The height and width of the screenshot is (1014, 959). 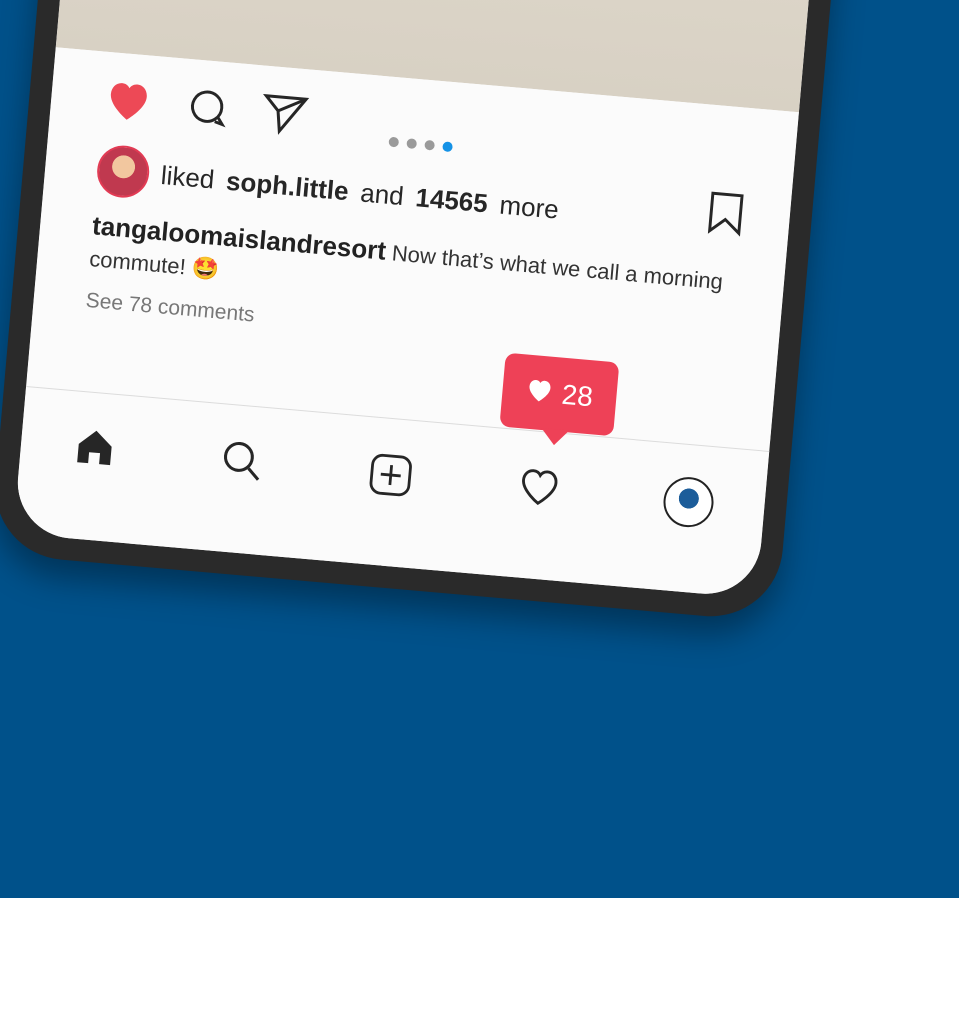 What do you see at coordinates (382, 193) in the screenshot?
I see `likes-and: and` at bounding box center [382, 193].